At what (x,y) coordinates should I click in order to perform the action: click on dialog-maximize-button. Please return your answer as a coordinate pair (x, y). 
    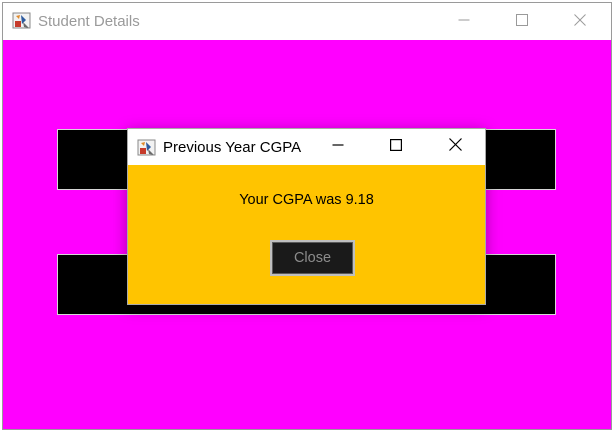
    Looking at the image, I should click on (396, 147).